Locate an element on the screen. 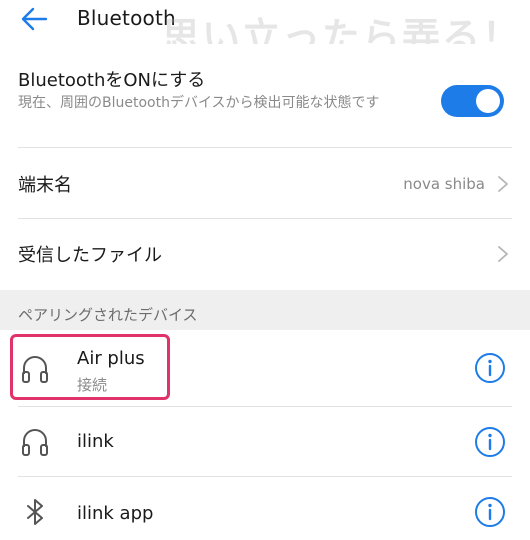 The image size is (530, 540). divider is located at coordinates (265, 147).